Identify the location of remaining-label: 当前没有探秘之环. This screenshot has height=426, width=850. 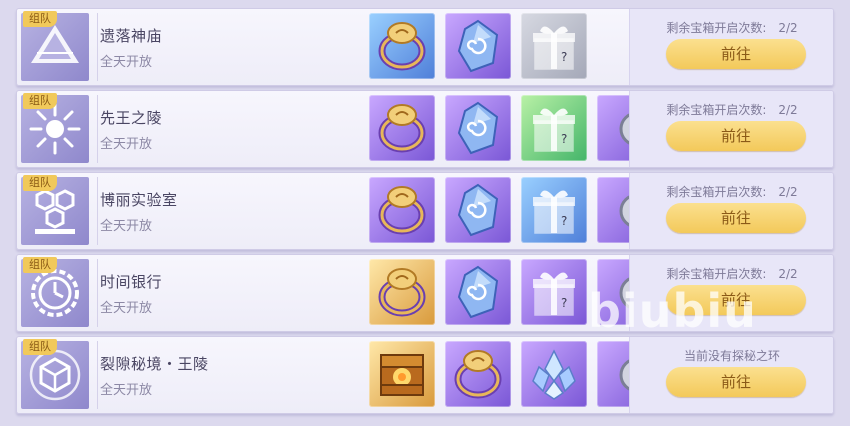
(731, 356).